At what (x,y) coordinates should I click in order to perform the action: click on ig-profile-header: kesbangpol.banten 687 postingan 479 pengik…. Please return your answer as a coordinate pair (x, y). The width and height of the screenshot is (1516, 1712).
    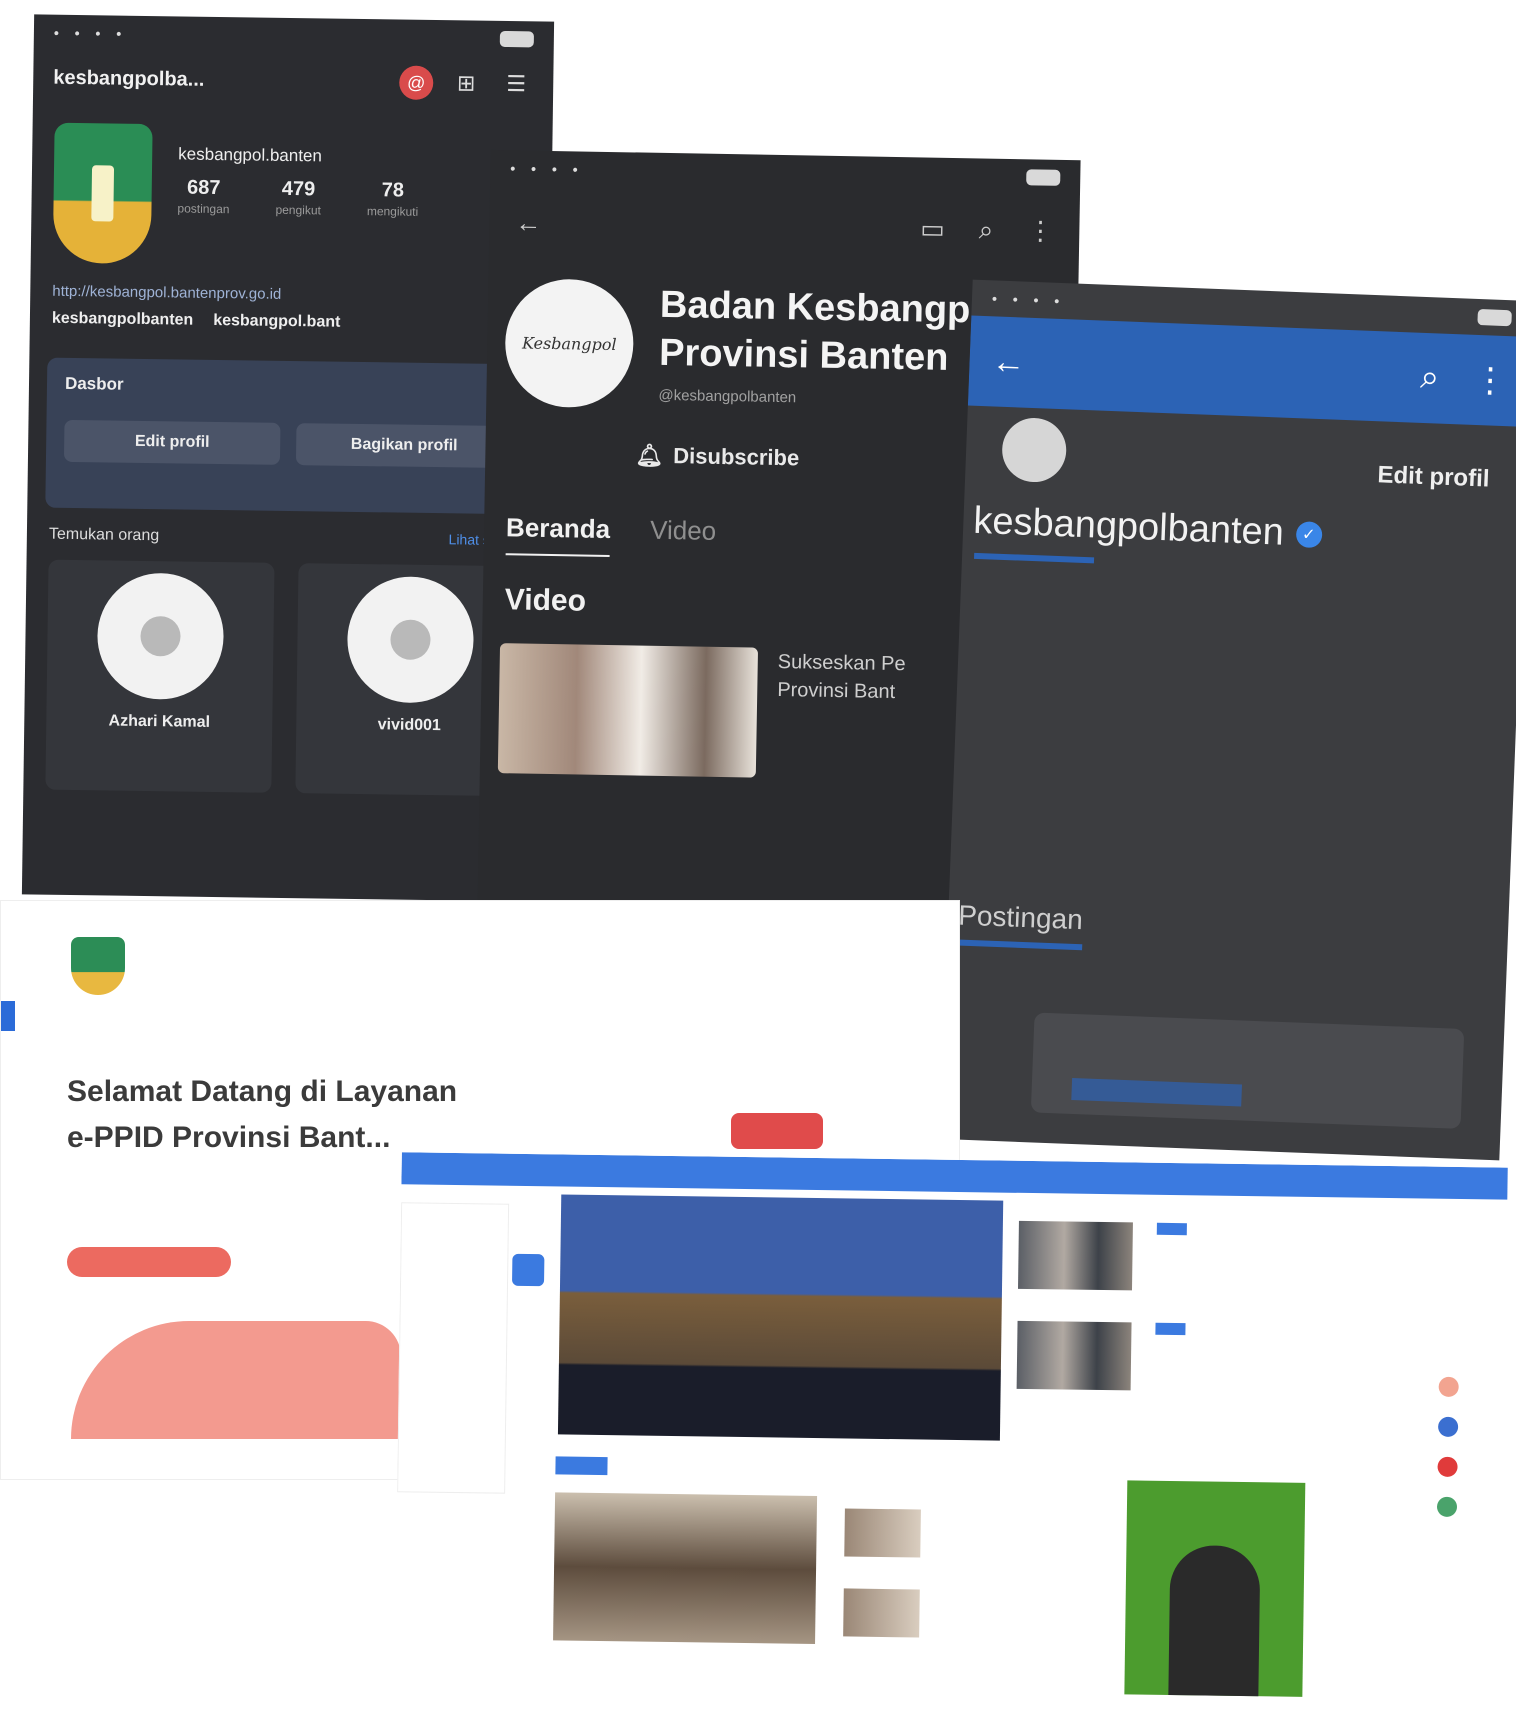
    Looking at the image, I should click on (292, 186).